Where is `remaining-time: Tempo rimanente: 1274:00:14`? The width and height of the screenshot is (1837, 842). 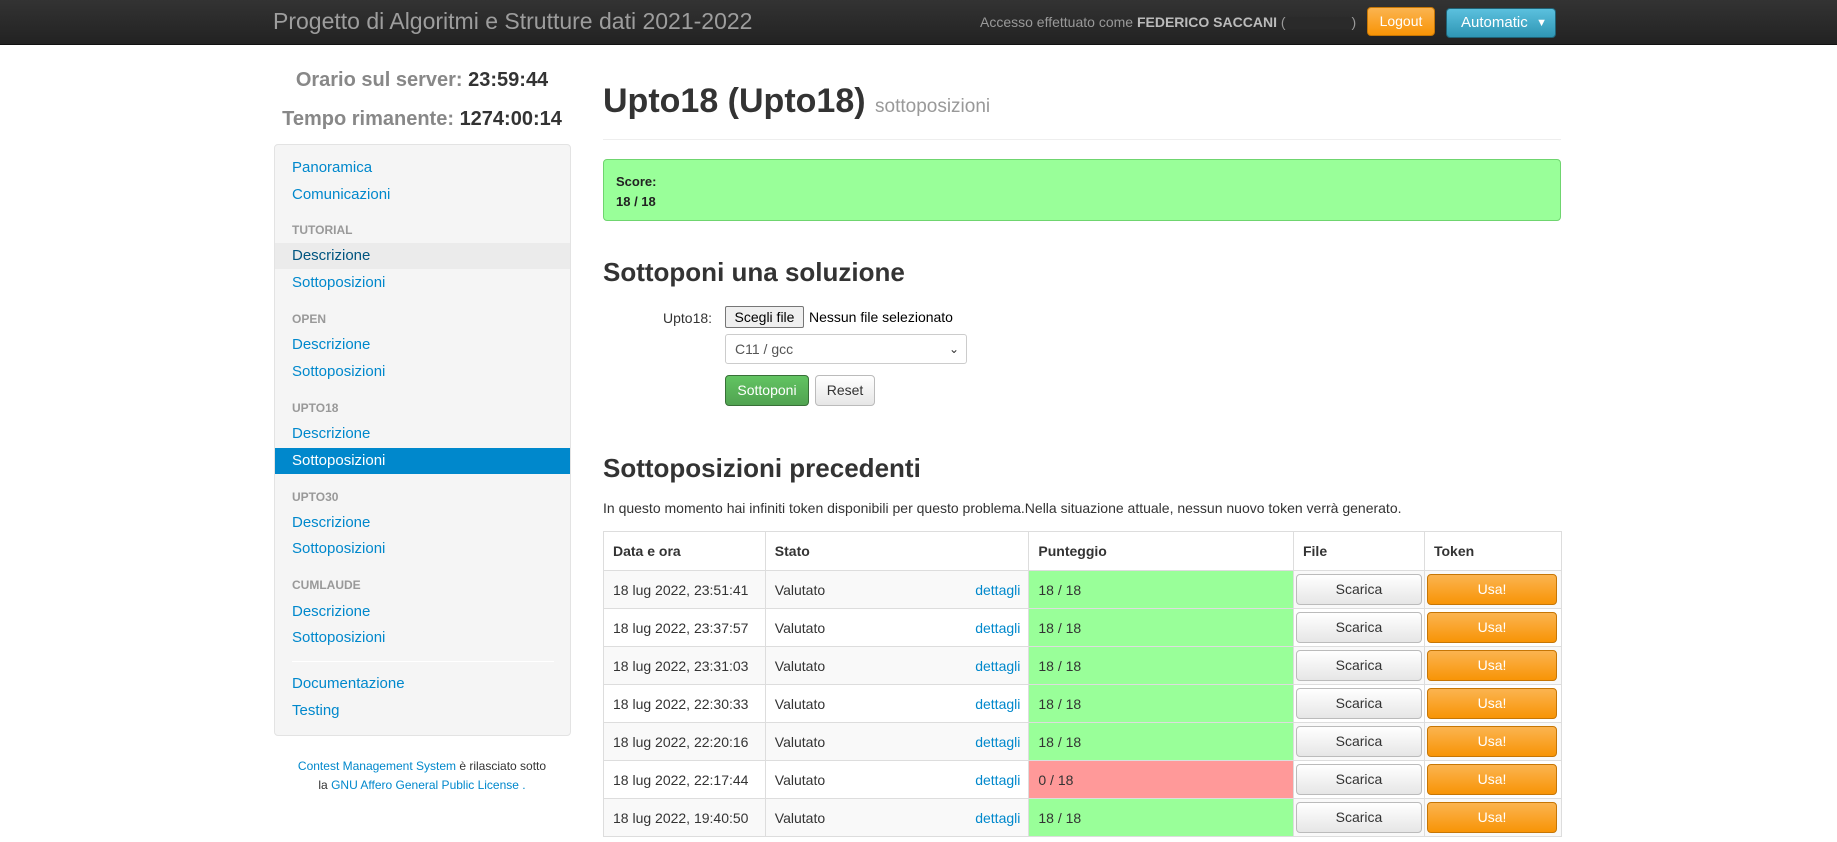 remaining-time: Tempo rimanente: 1274:00:14 is located at coordinates (422, 119).